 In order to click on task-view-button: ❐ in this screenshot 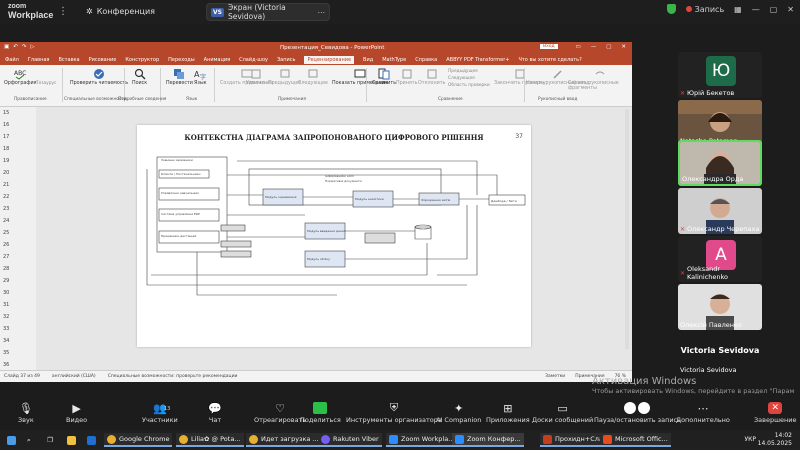, I will do `click(50, 440)`.